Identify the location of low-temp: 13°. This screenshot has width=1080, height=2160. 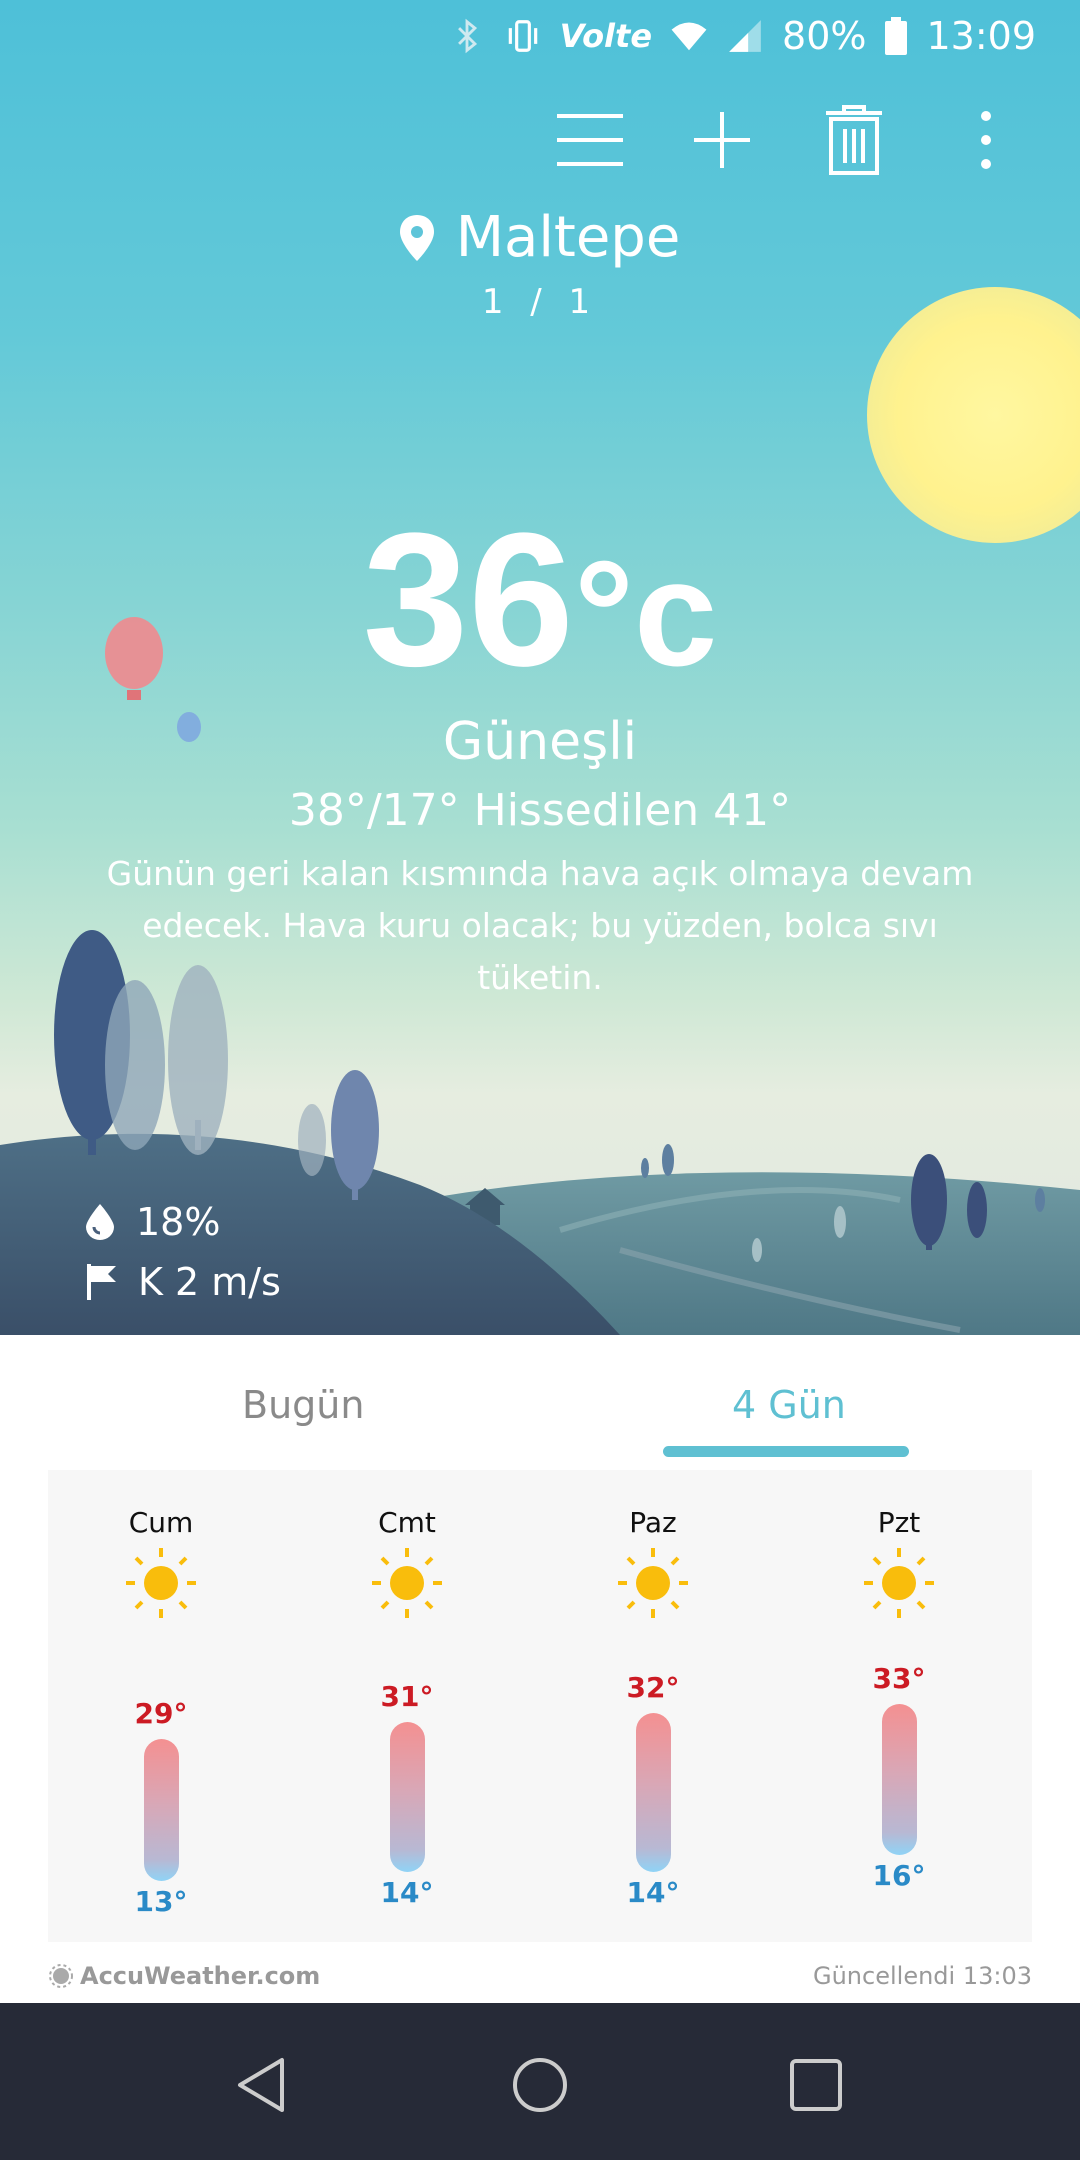
(161, 1902).